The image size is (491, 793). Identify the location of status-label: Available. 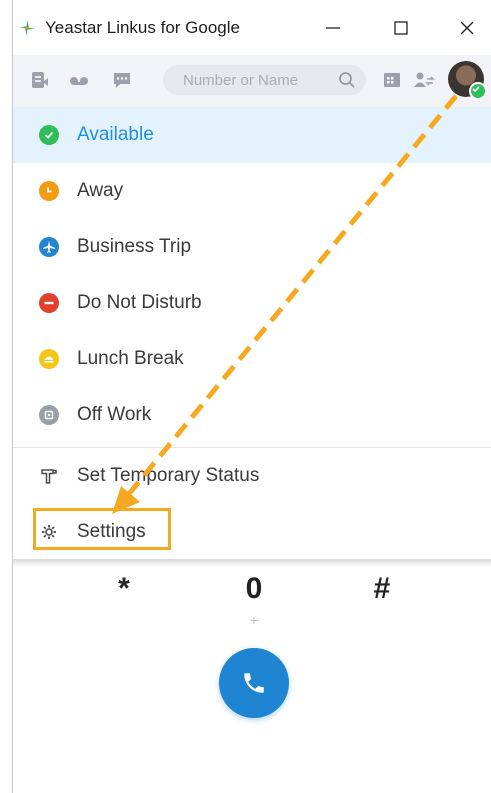
(115, 134).